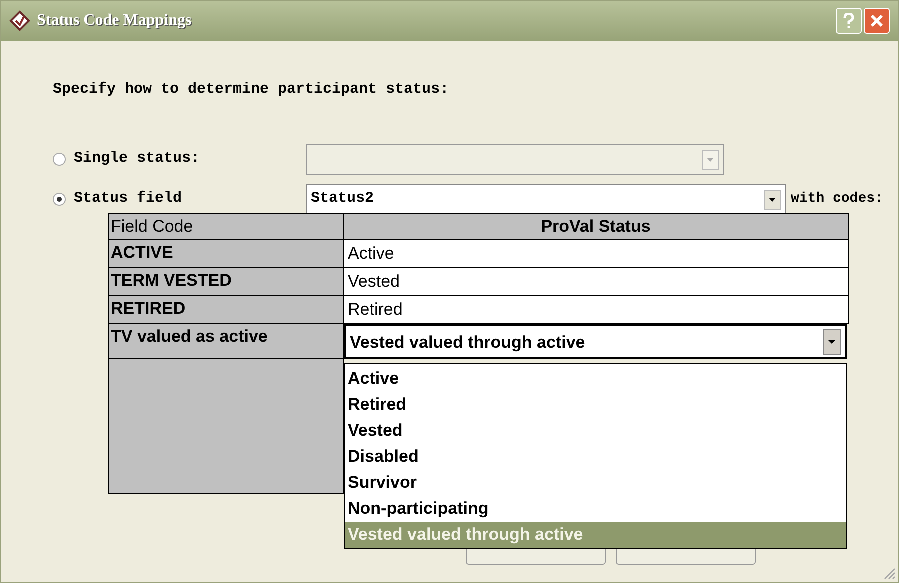 Image resolution: width=899 pixels, height=583 pixels. I want to click on radio-label: Status field, so click(129, 199).